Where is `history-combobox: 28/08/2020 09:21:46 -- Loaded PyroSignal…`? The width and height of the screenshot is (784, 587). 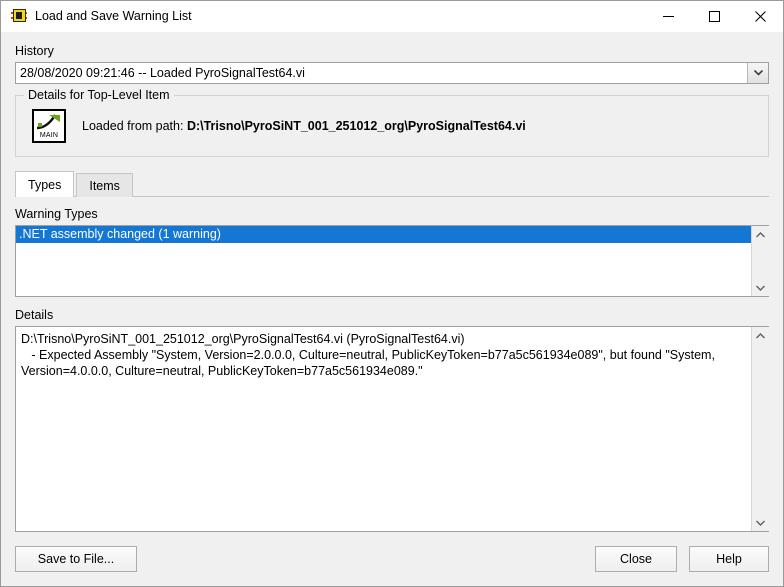
history-combobox: 28/08/2020 09:21:46 -- Loaded PyroSignal… is located at coordinates (392, 73).